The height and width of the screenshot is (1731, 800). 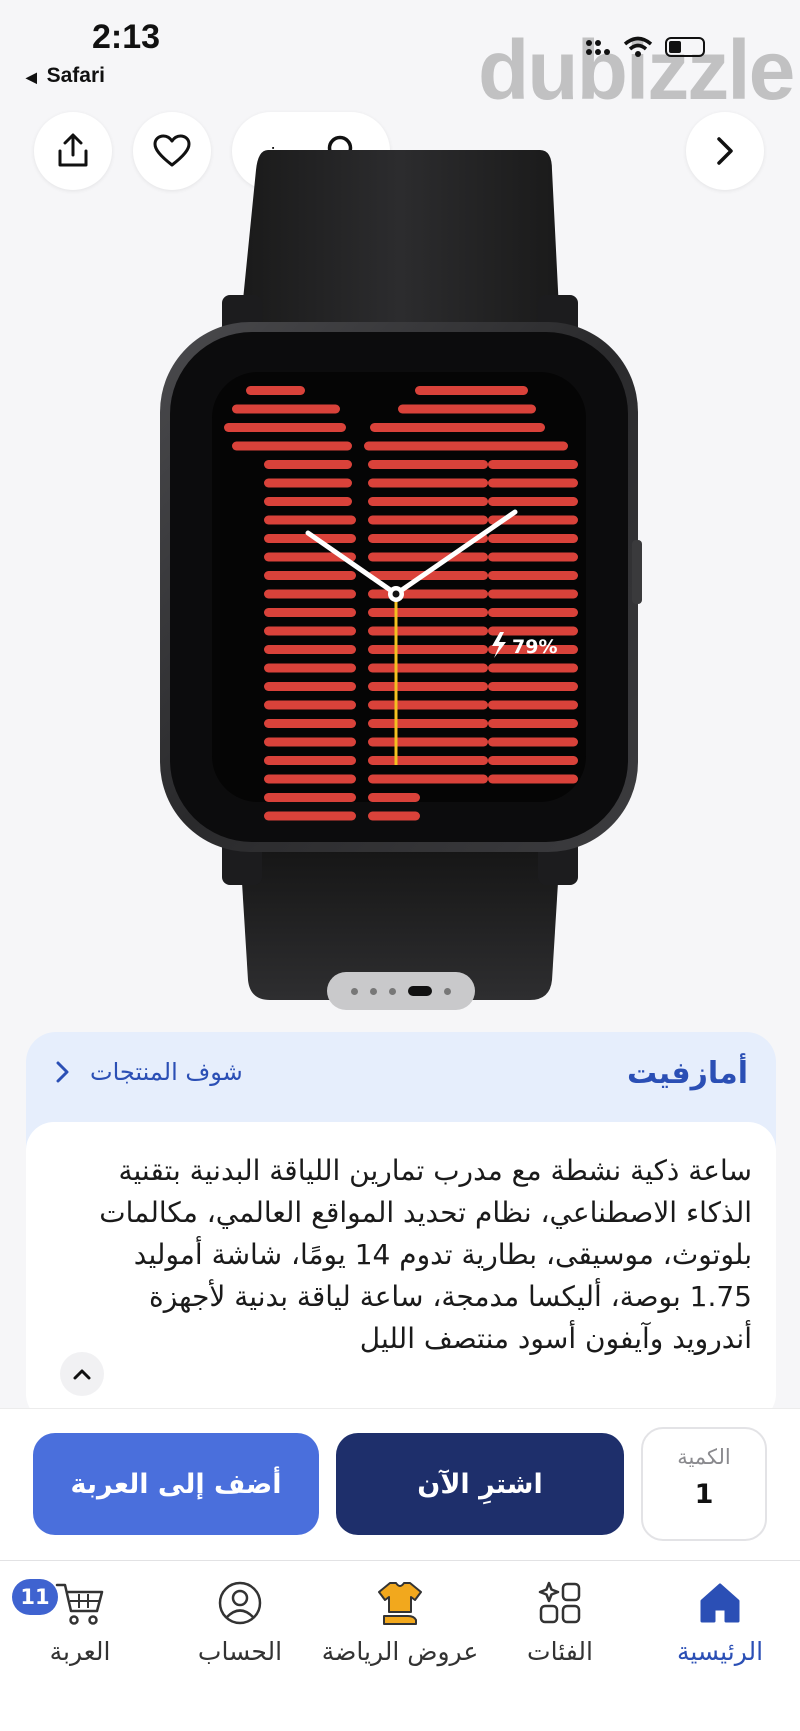 I want to click on quantity-label: الكمية, so click(x=704, y=1457).